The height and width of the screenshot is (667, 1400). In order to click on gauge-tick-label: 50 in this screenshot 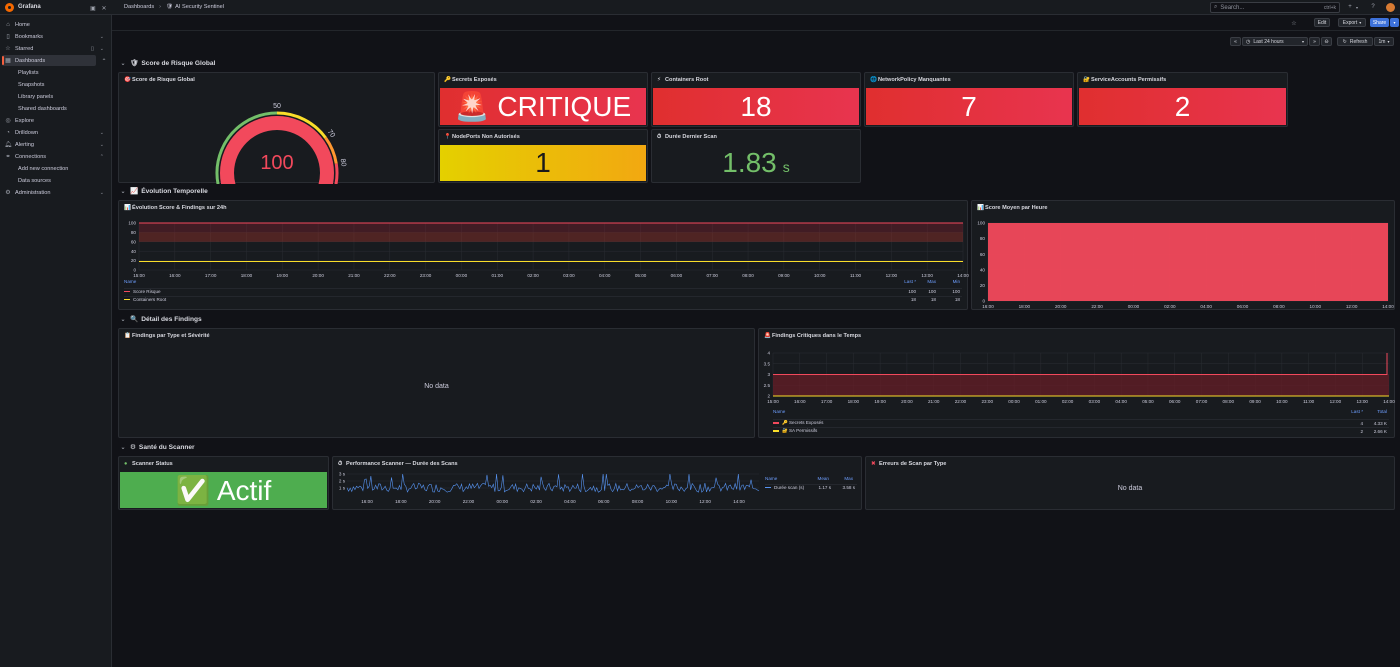, I will do `click(277, 106)`.